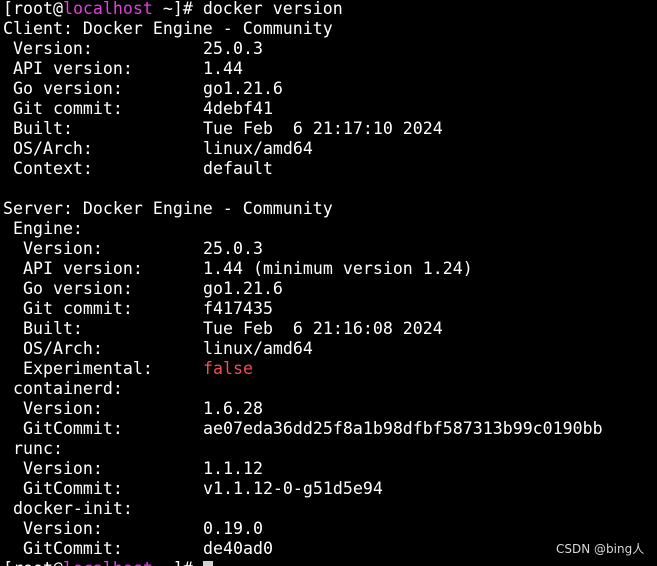 The image size is (657, 566). What do you see at coordinates (43, 328) in the screenshot?
I see `engine-built-label: Built:` at bounding box center [43, 328].